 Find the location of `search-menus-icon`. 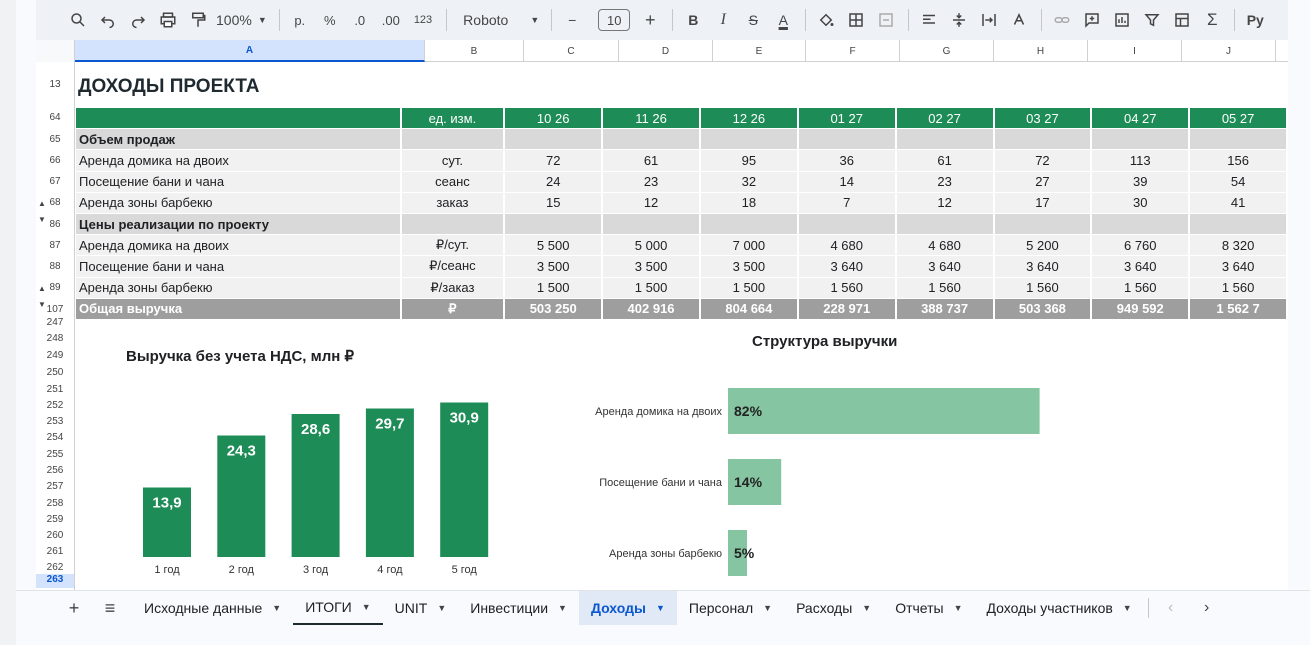

search-menus-icon is located at coordinates (78, 20).